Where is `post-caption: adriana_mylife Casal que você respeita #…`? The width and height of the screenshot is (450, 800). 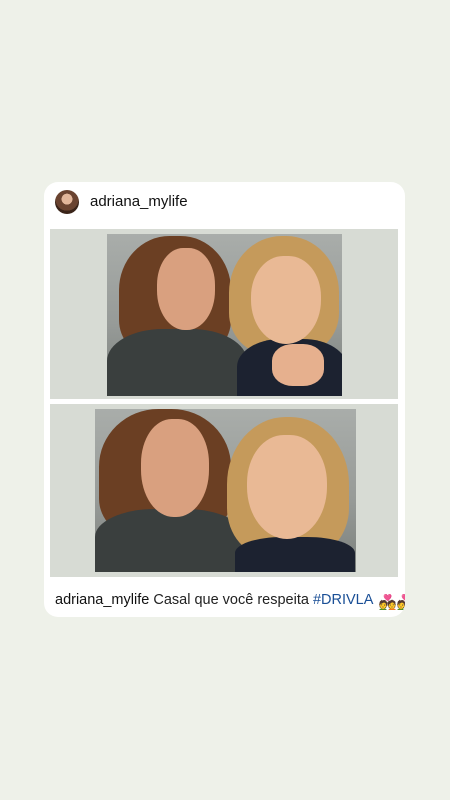
post-caption: adriana_mylife Casal que você respeita #… is located at coordinates (230, 601).